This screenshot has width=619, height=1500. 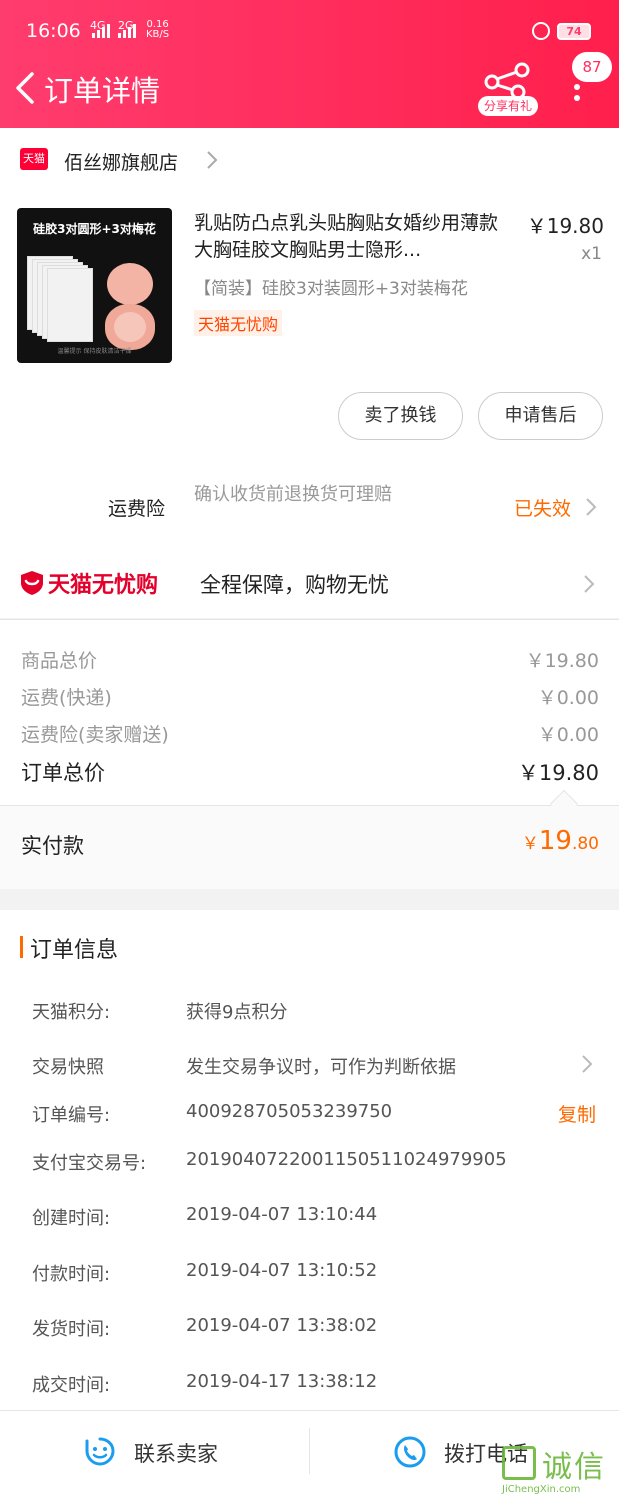 I want to click on product-quantity: x1, so click(x=591, y=254).